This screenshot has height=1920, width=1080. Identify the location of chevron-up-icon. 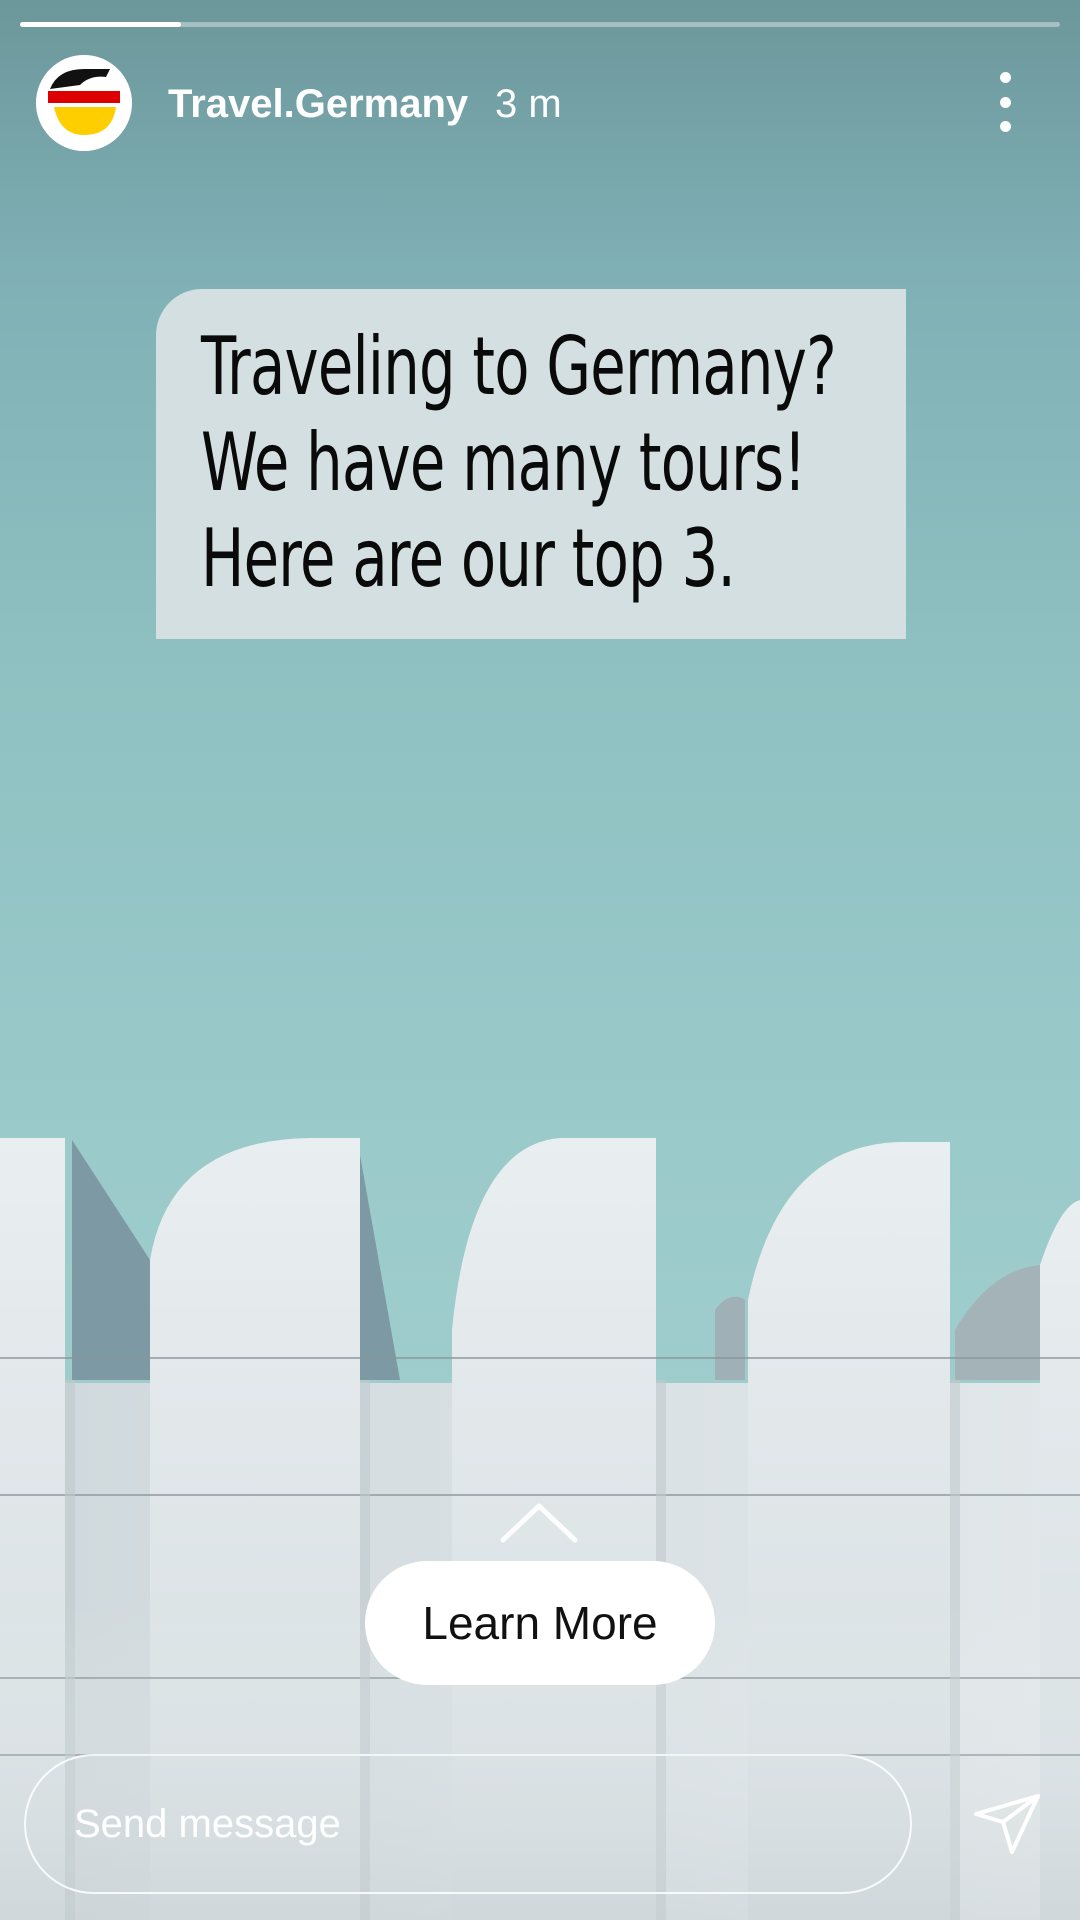
(539, 1522).